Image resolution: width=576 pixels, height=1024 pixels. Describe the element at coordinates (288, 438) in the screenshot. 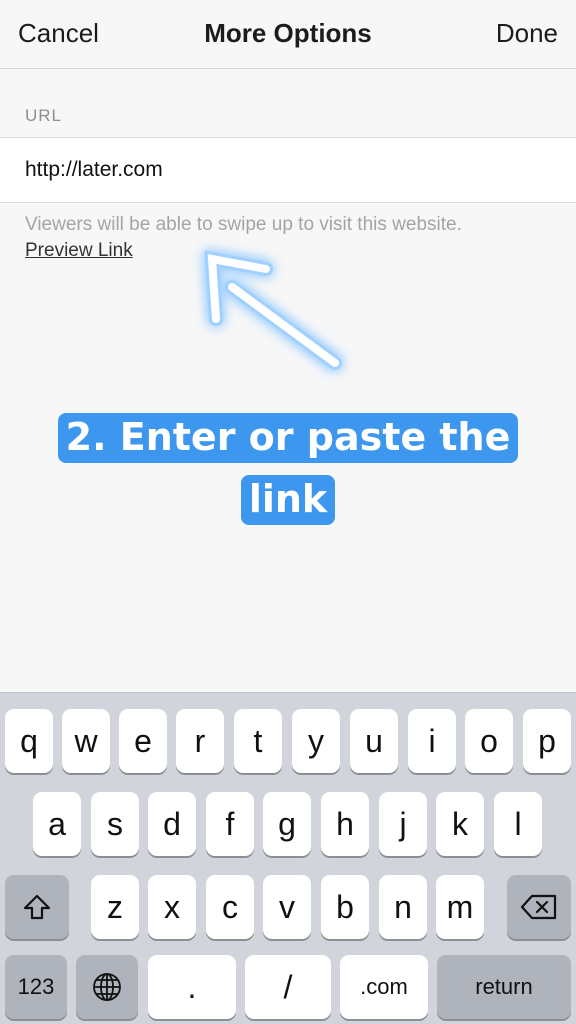

I see `caption-line-1: 2. Enter or paste the` at that location.